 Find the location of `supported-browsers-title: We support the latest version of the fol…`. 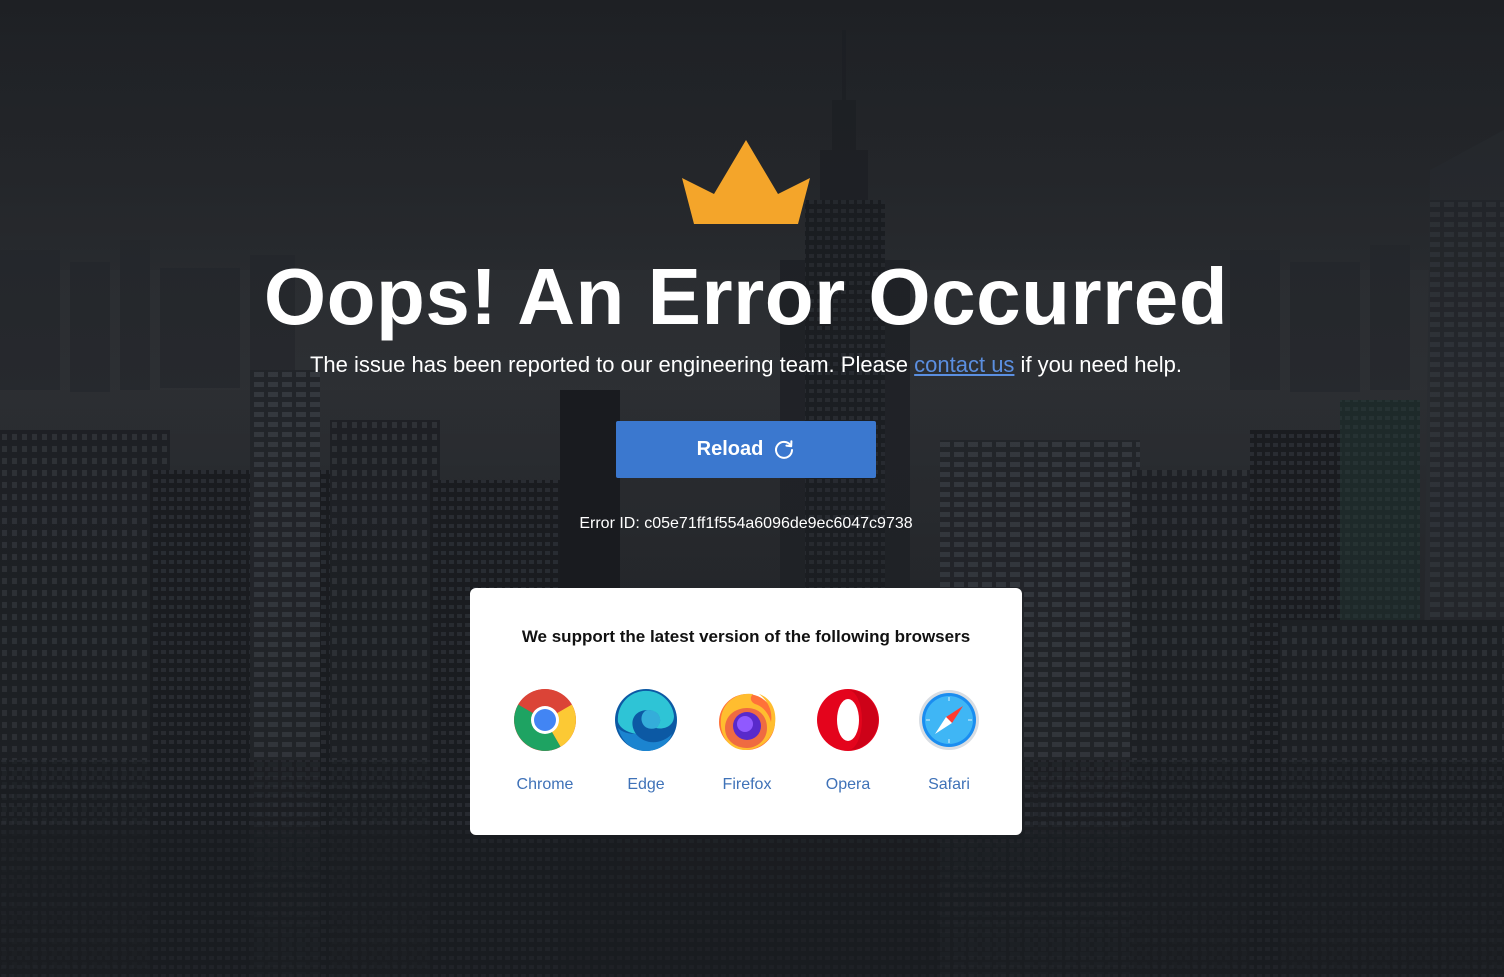

supported-browsers-title: We support the latest version of the fol… is located at coordinates (746, 636).